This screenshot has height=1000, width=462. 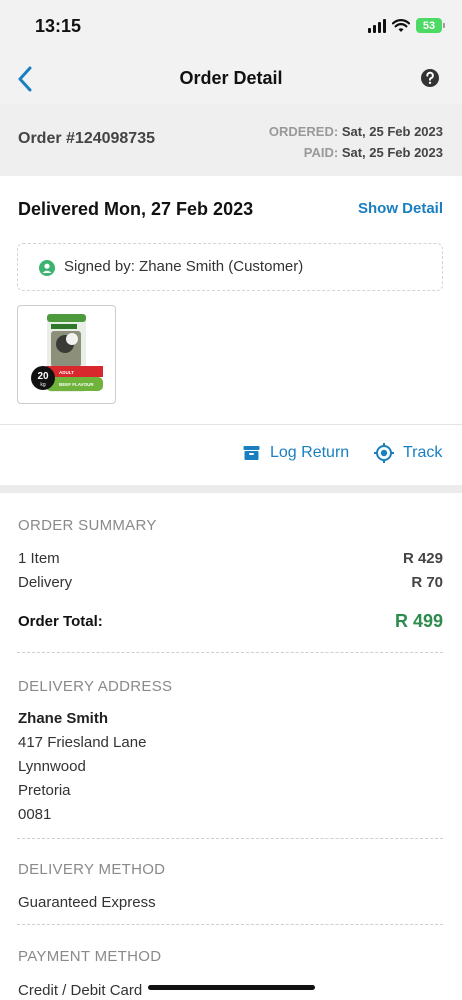 I want to click on cellular-signal-icon, so click(x=377, y=25).